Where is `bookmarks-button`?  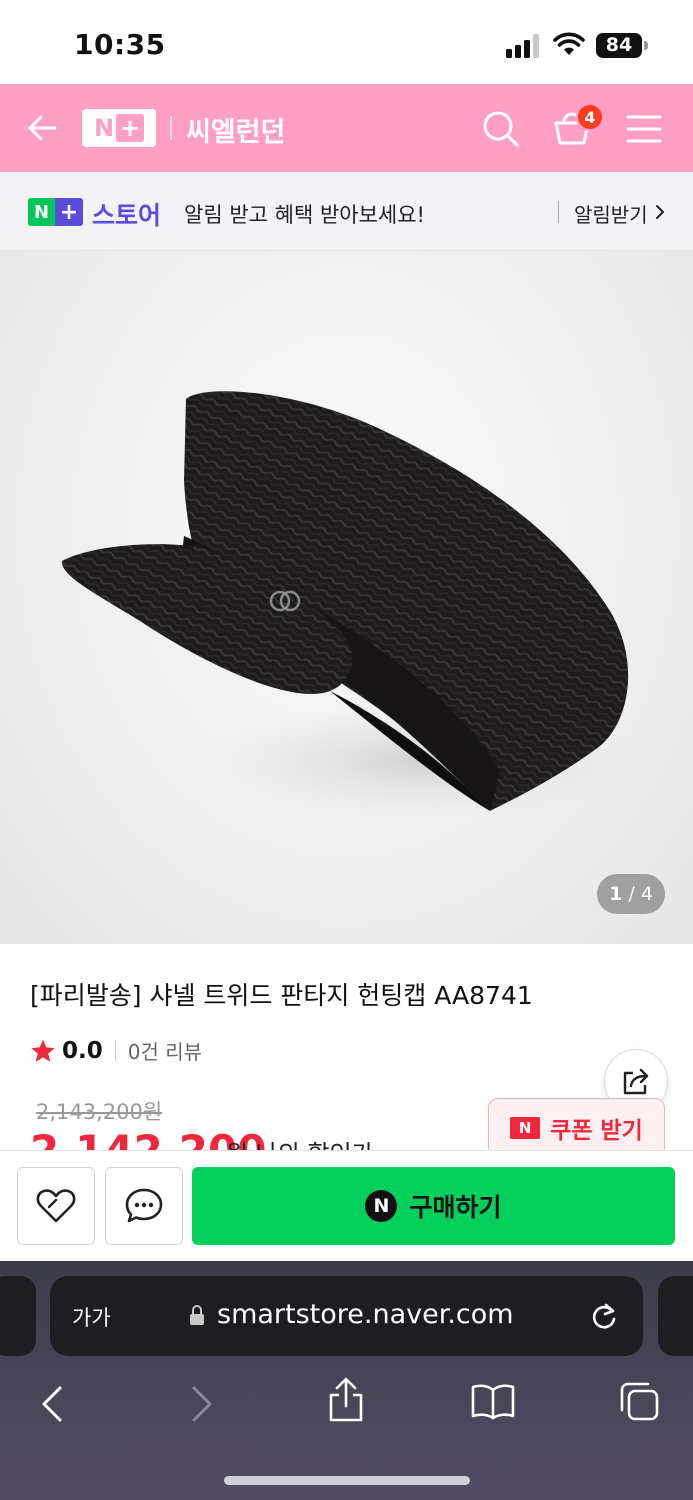 bookmarks-button is located at coordinates (493, 1403).